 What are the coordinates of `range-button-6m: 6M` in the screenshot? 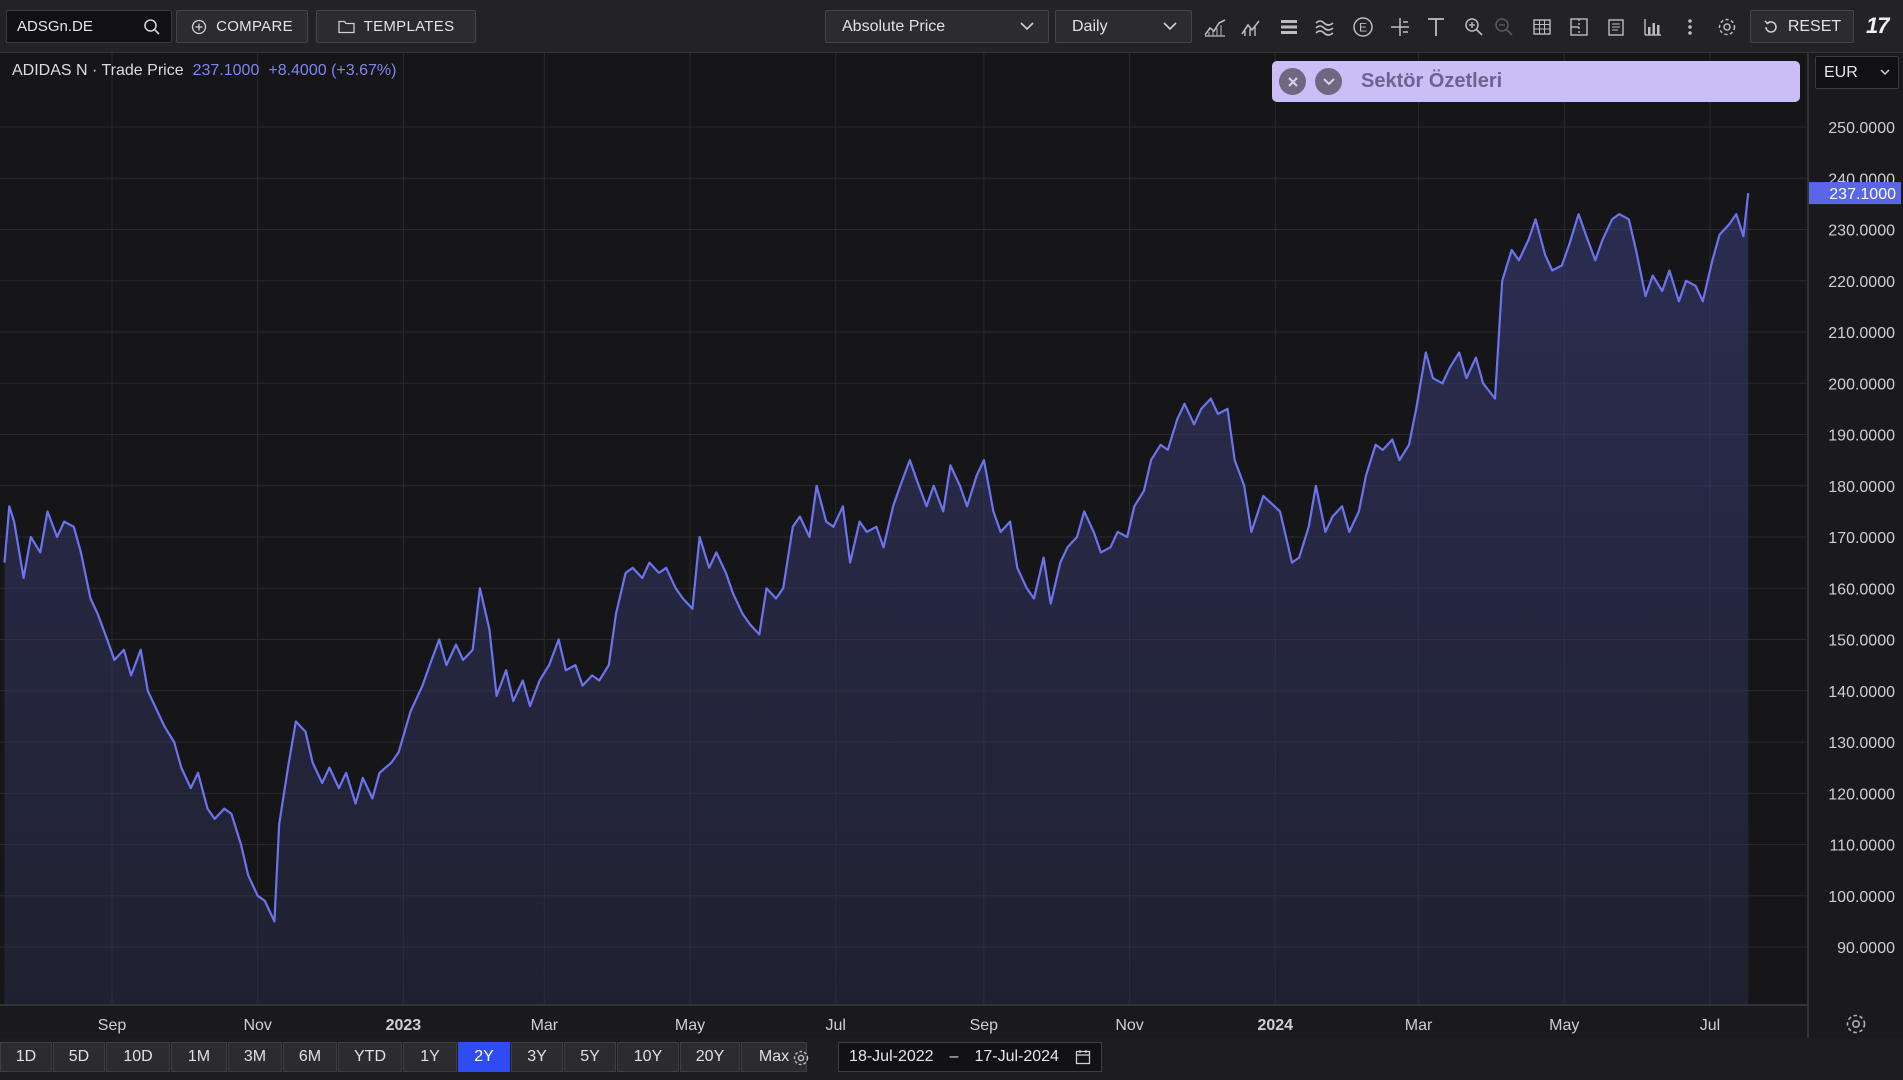 It's located at (310, 1057).